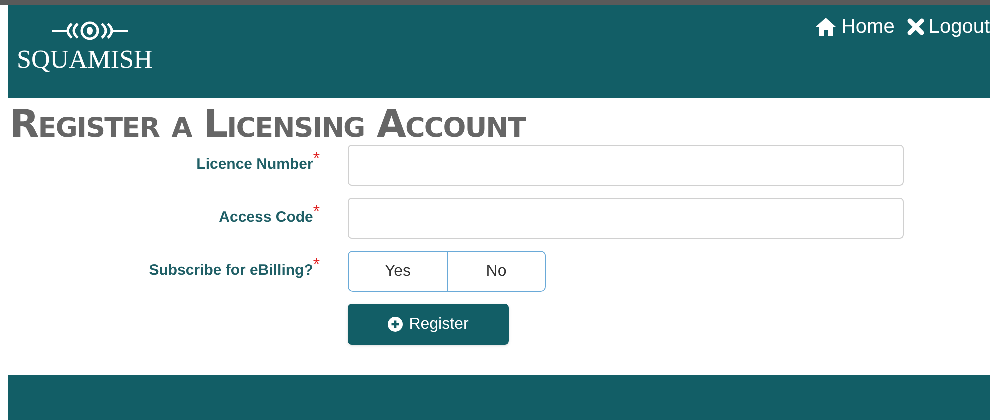 The width and height of the screenshot is (990, 420). Describe the element at coordinates (826, 27) in the screenshot. I see `home-icon` at that location.